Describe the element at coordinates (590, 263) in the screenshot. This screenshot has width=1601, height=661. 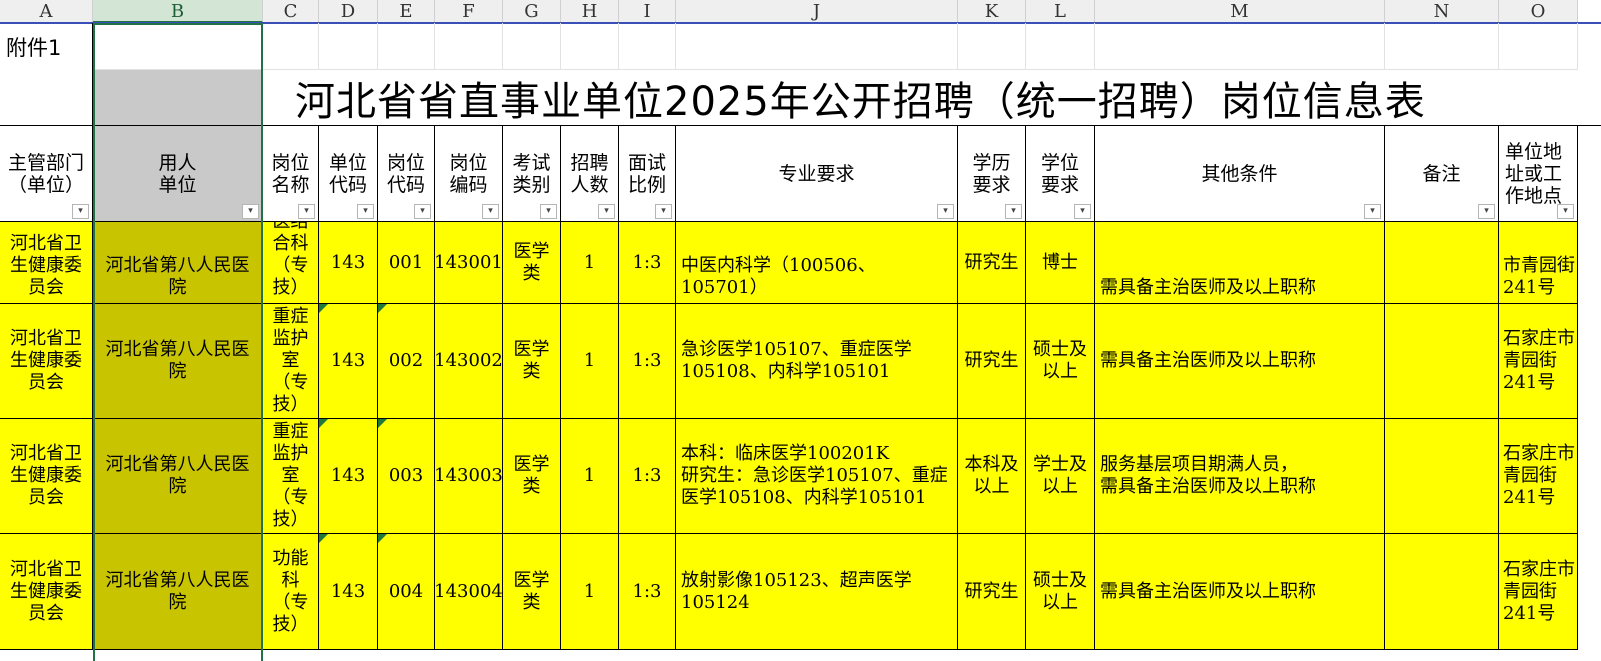
I see `row1-count: 1` at that location.